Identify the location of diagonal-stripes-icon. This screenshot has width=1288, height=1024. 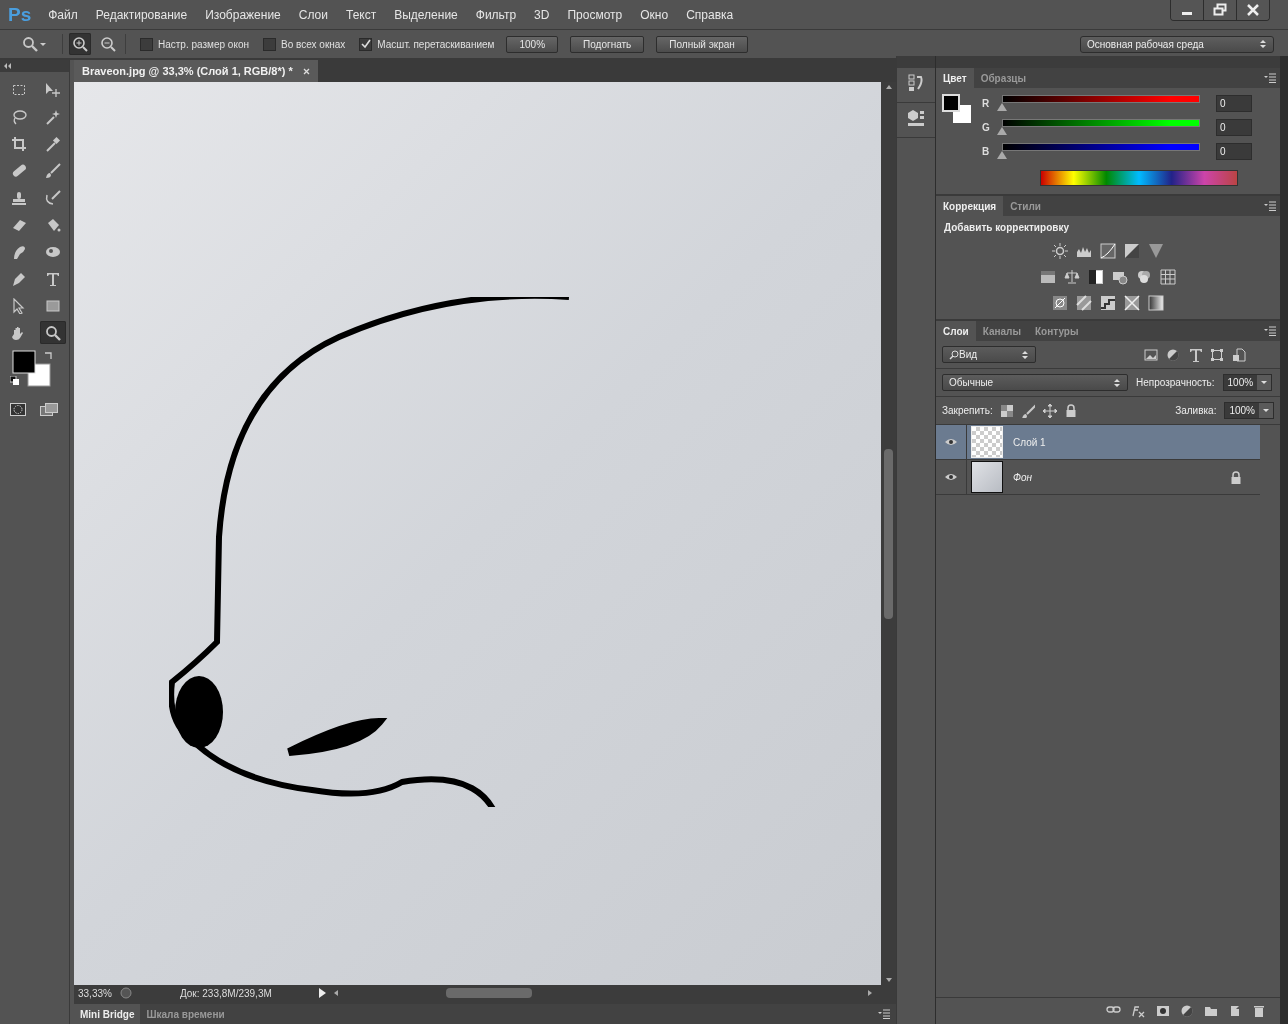
(1084, 303).